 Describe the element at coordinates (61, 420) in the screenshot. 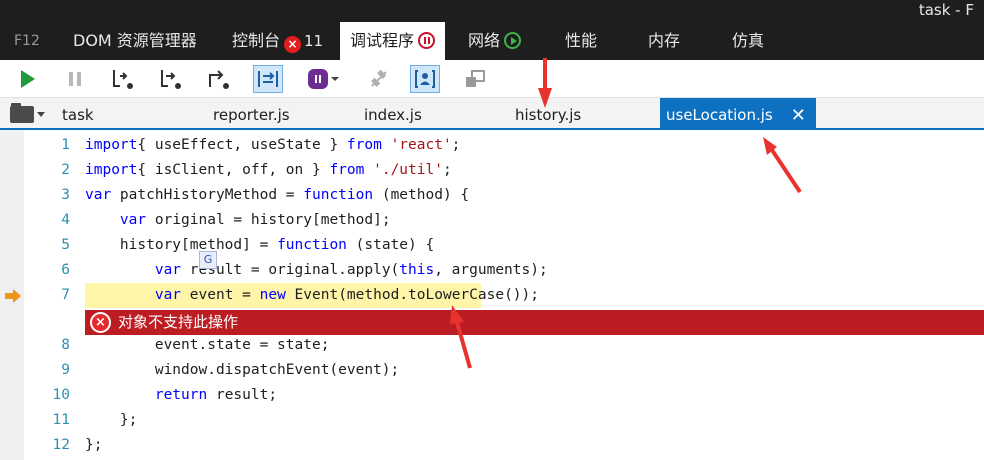

I see `line-number: 11` at that location.